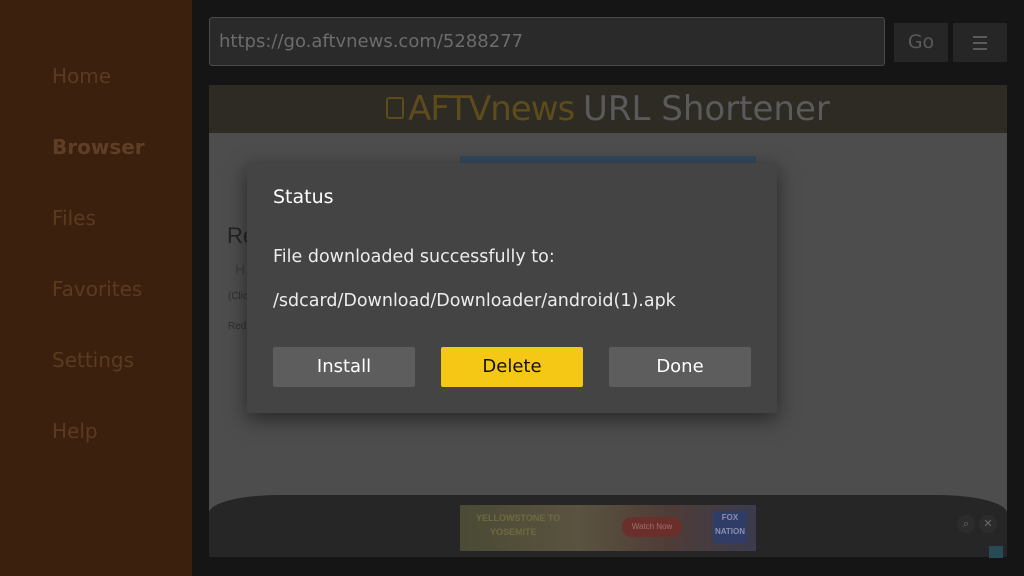 This screenshot has height=576, width=1024. Describe the element at coordinates (652, 527) in the screenshot. I see `ad-cta-button: Watch Now` at that location.